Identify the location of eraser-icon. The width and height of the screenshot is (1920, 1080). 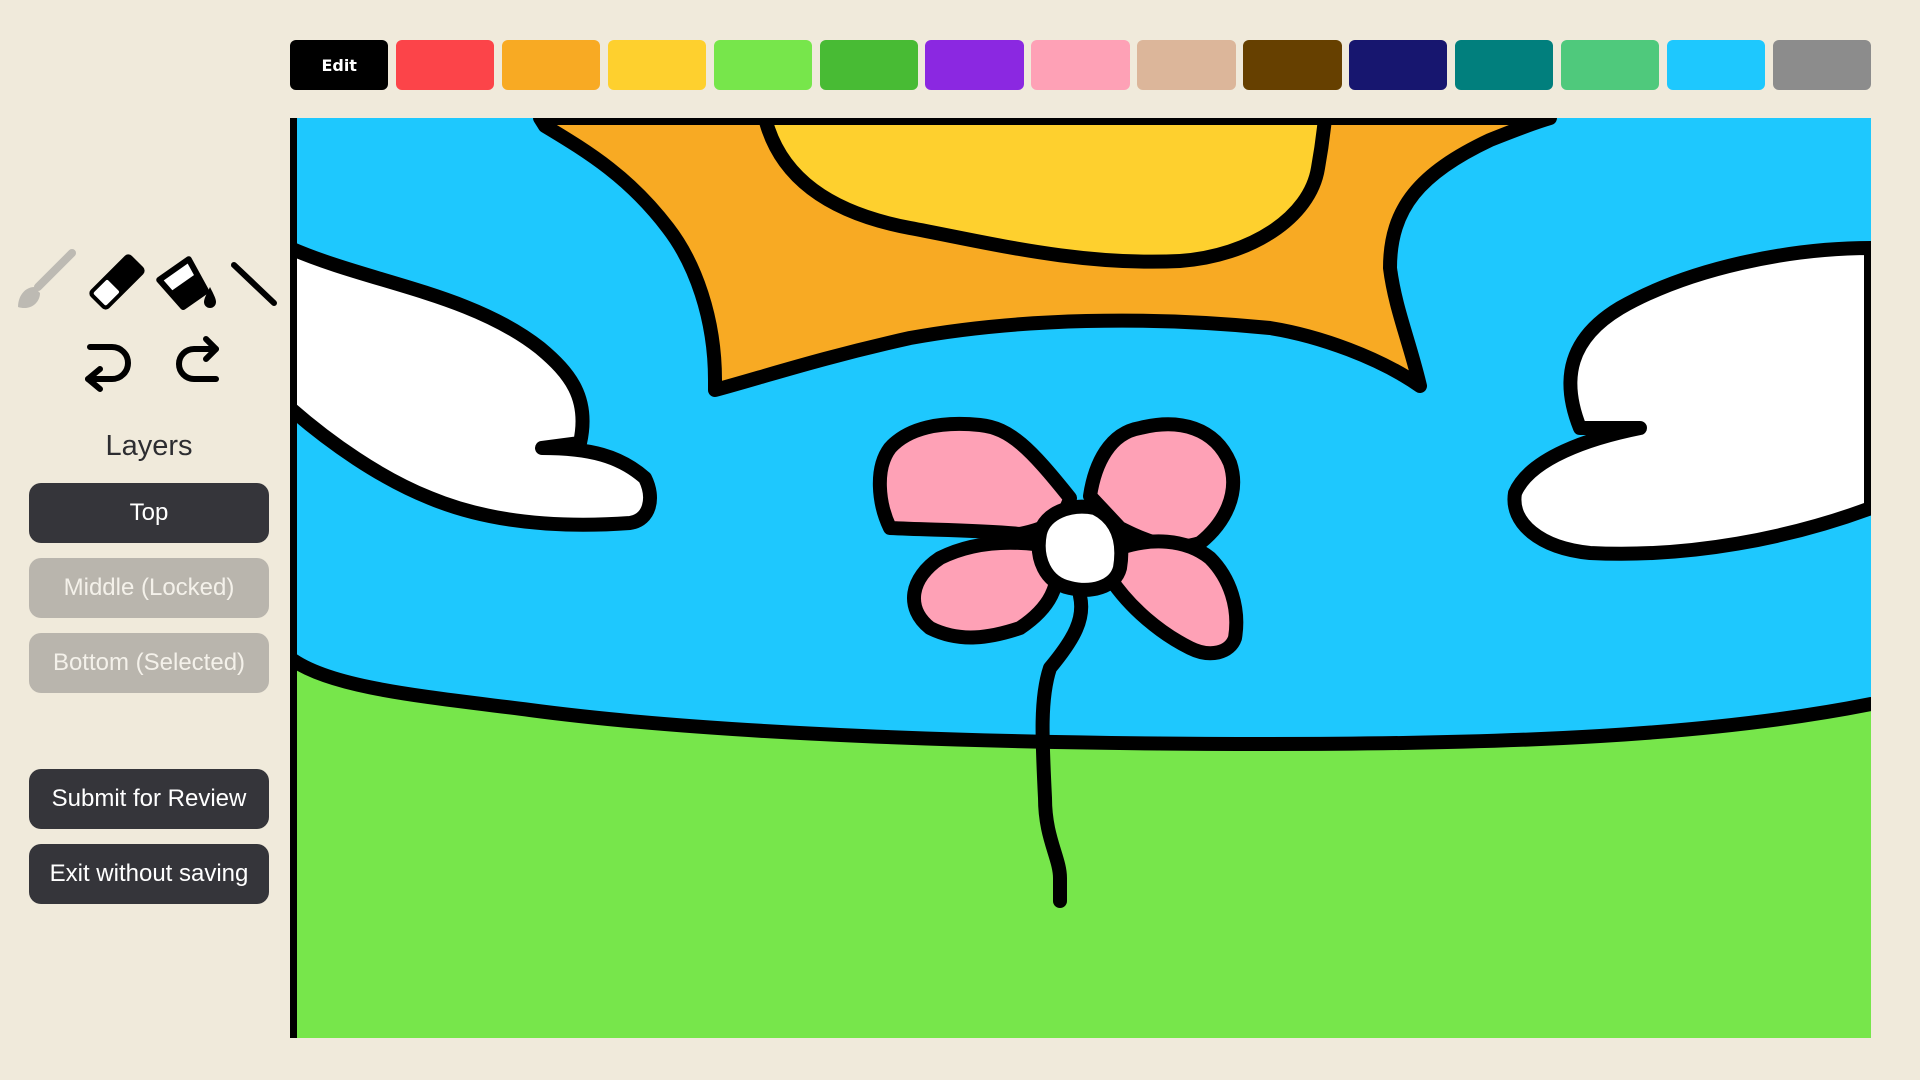
(117, 282).